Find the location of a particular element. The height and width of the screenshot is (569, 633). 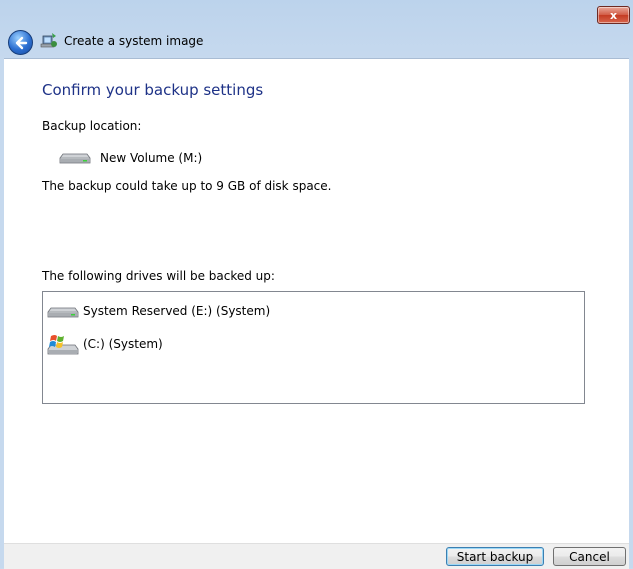

list-item: (C:) (System) is located at coordinates (197, 344).